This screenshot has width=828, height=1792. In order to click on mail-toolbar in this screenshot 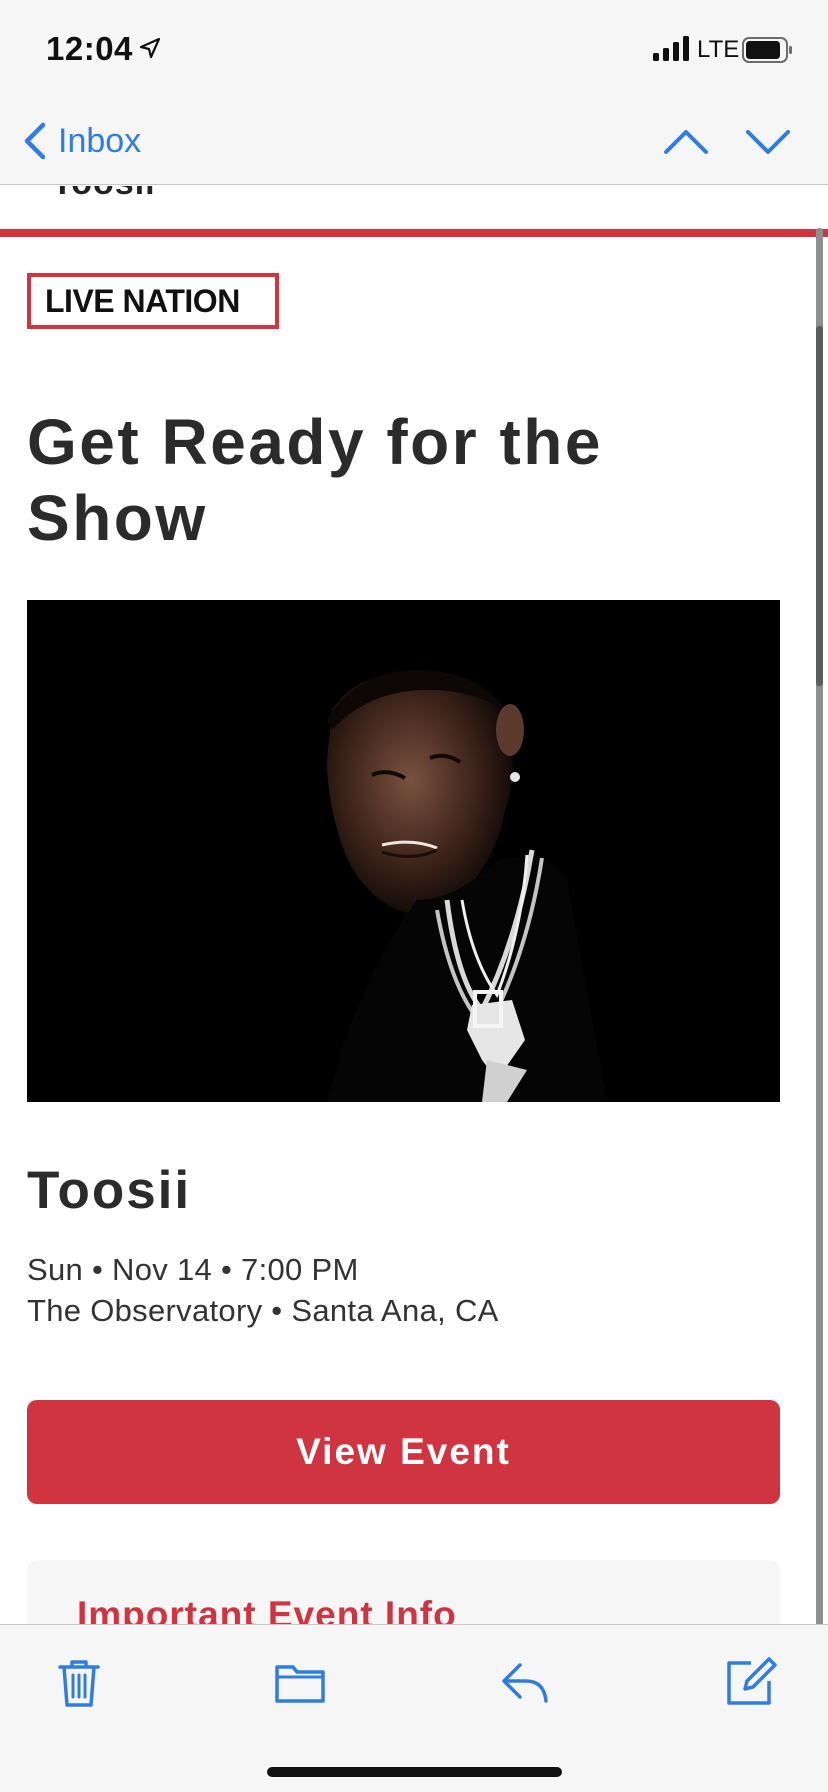, I will do `click(414, 1708)`.